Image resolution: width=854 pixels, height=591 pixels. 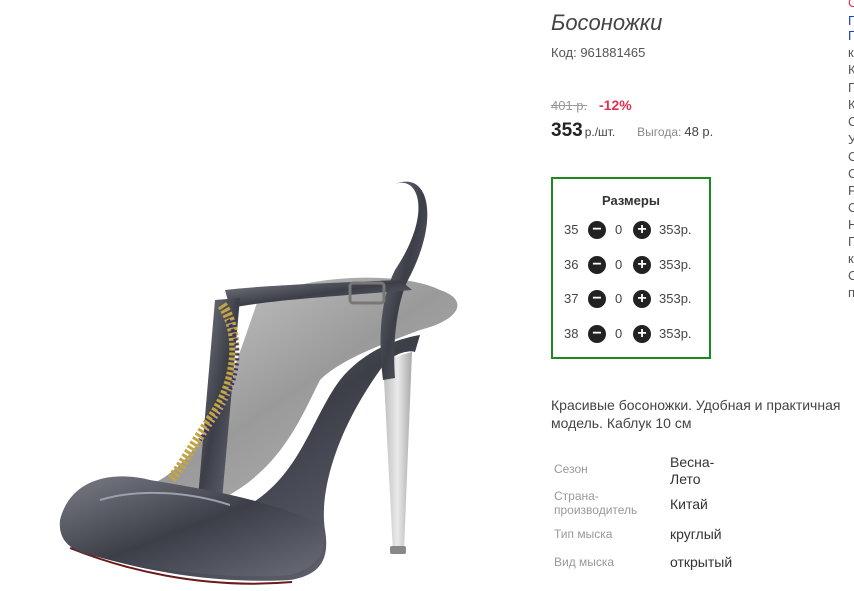 What do you see at coordinates (598, 52) in the screenshot?
I see `product-sku: Код: 961881465` at bounding box center [598, 52].